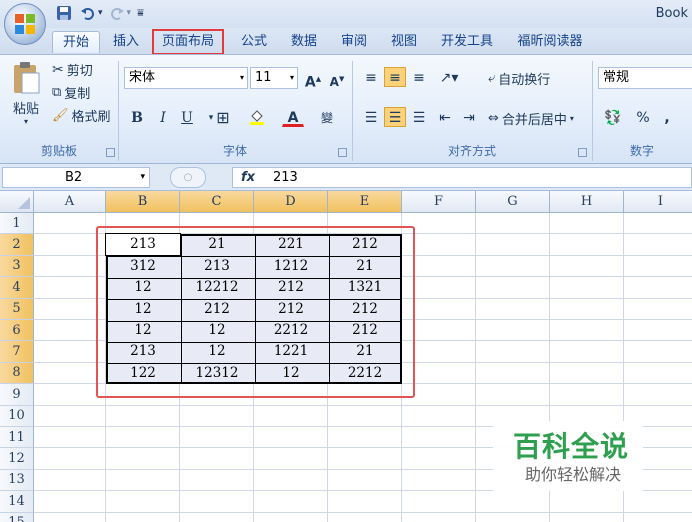  Describe the element at coordinates (17, 266) in the screenshot. I see `row-header-3: 3` at that location.